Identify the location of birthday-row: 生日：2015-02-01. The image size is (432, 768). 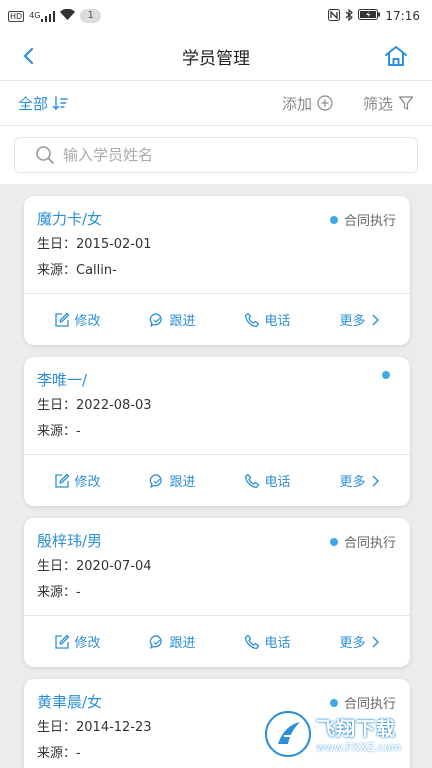
(215, 245).